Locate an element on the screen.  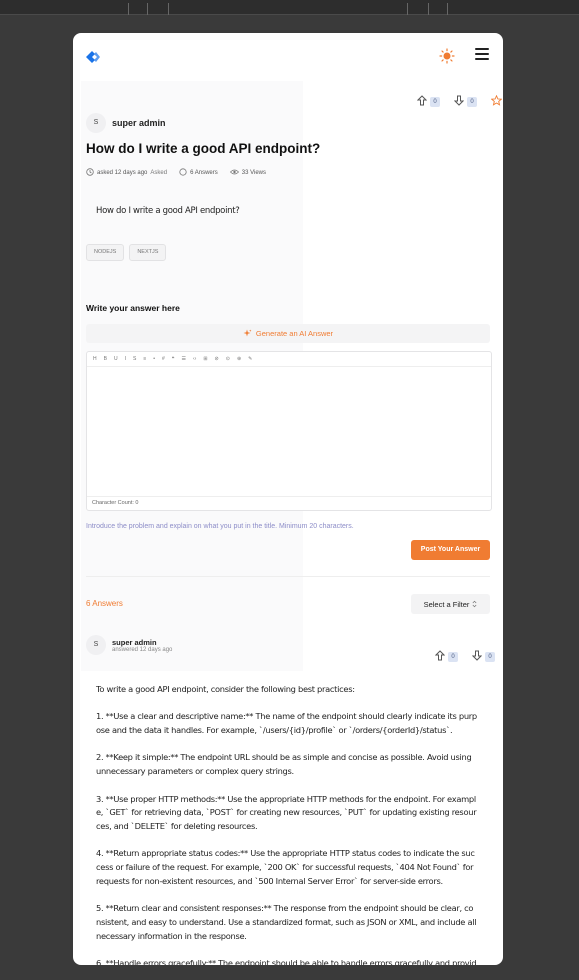
editor-tool-button: ‹› is located at coordinates (194, 359).